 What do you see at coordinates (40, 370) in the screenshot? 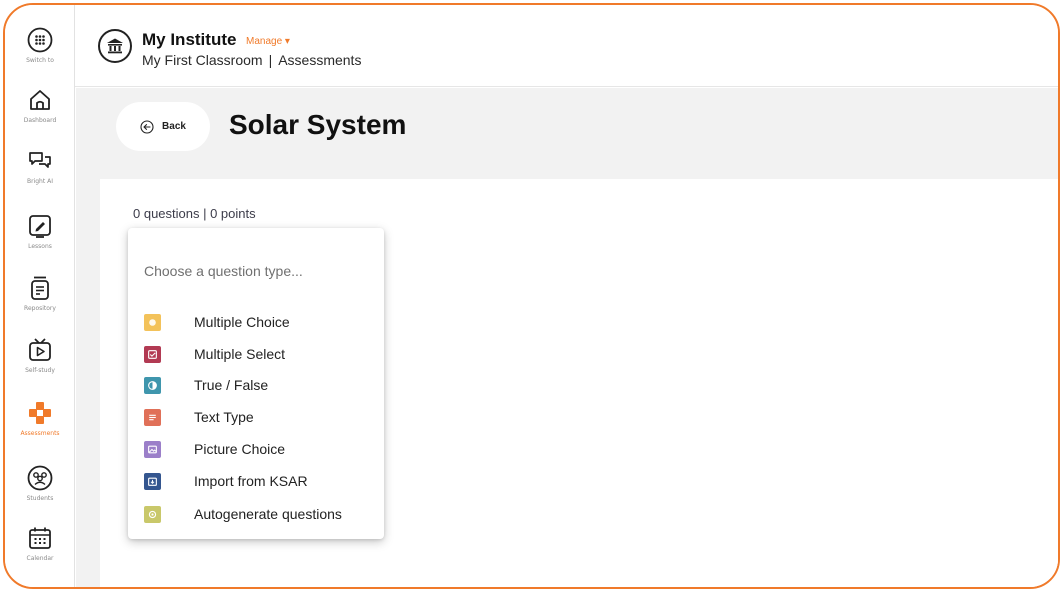
I see `sidebar-item-label: Self-study` at bounding box center [40, 370].